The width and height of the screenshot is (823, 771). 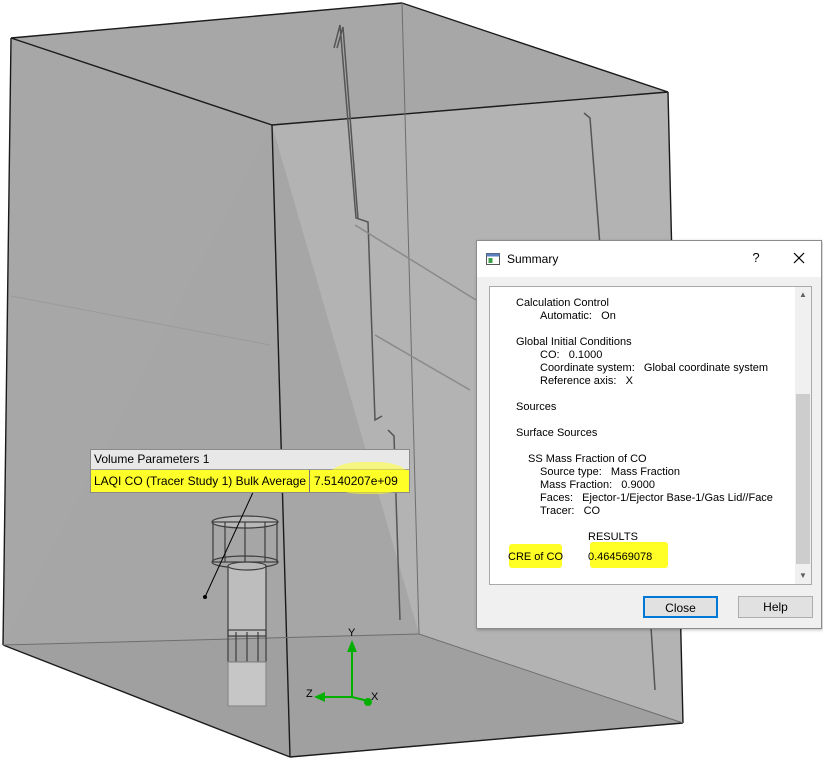 What do you see at coordinates (571, 355) in the screenshot?
I see `summary-line: CO: 0.1000` at bounding box center [571, 355].